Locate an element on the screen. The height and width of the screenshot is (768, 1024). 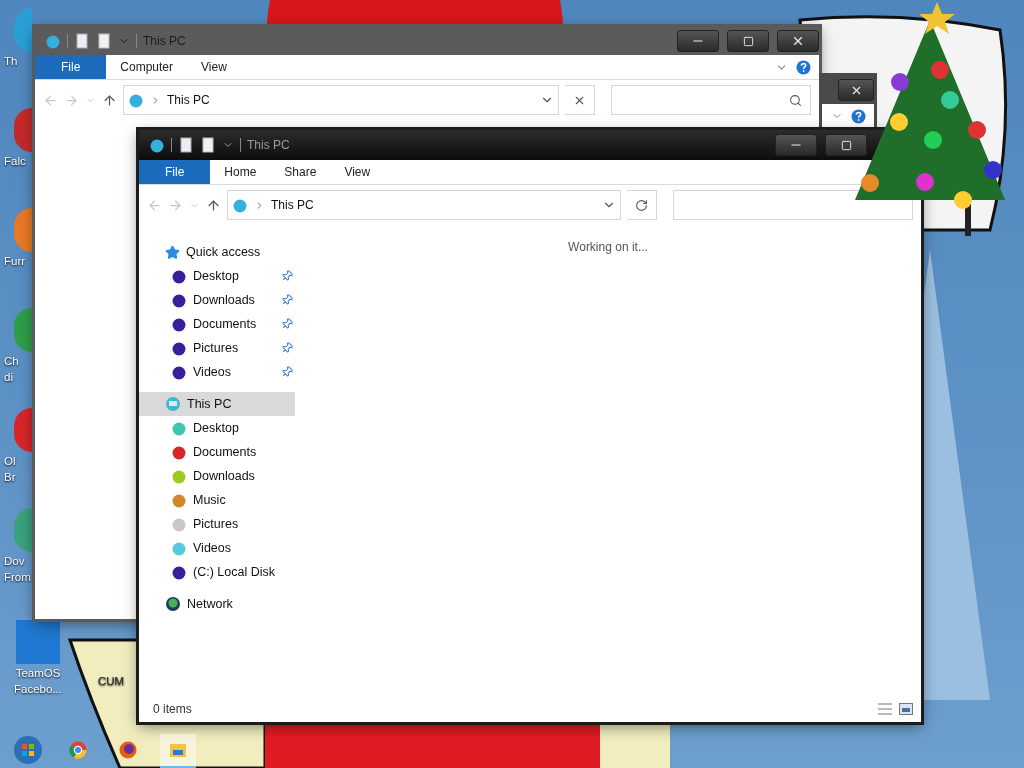
folder-button is located at coordinates (178, 751).